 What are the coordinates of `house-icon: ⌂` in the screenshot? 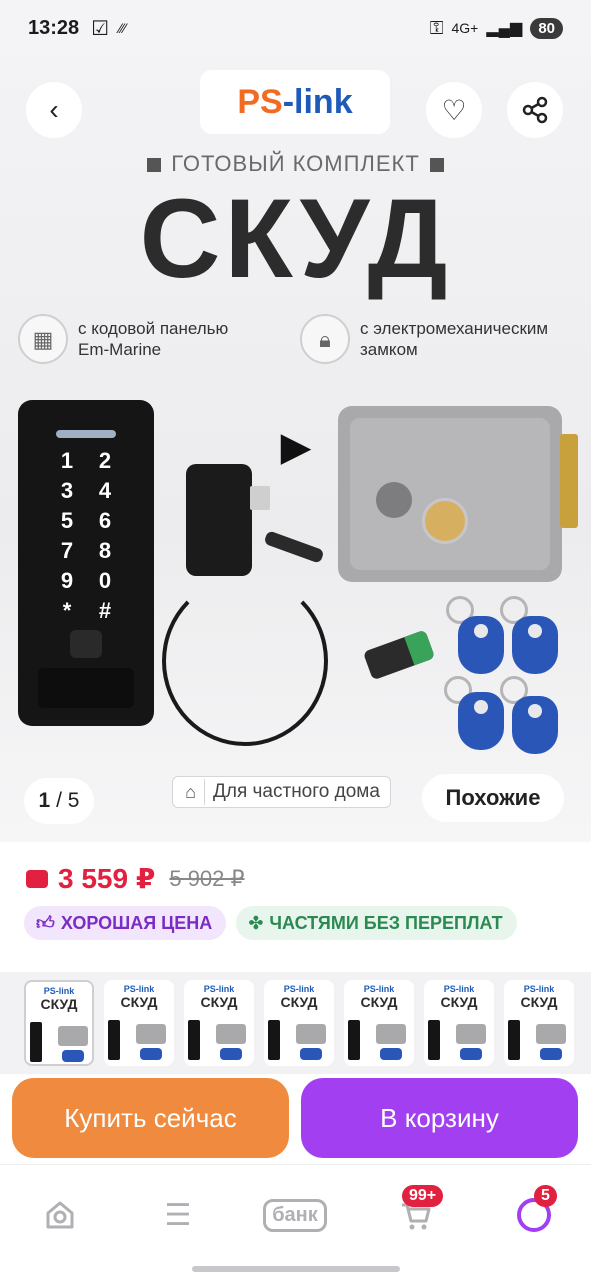 It's located at (191, 792).